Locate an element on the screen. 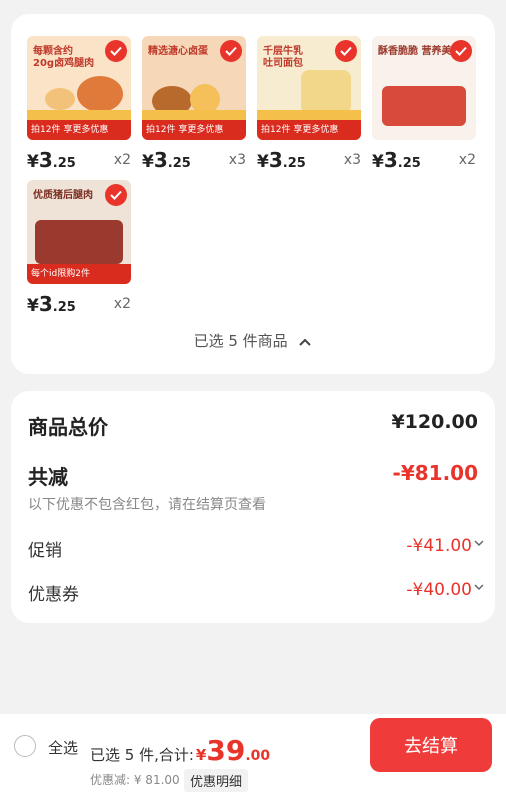 The width and height of the screenshot is (506, 800). order-total: 已选 5 件,合计: ¥39.00 is located at coordinates (180, 750).